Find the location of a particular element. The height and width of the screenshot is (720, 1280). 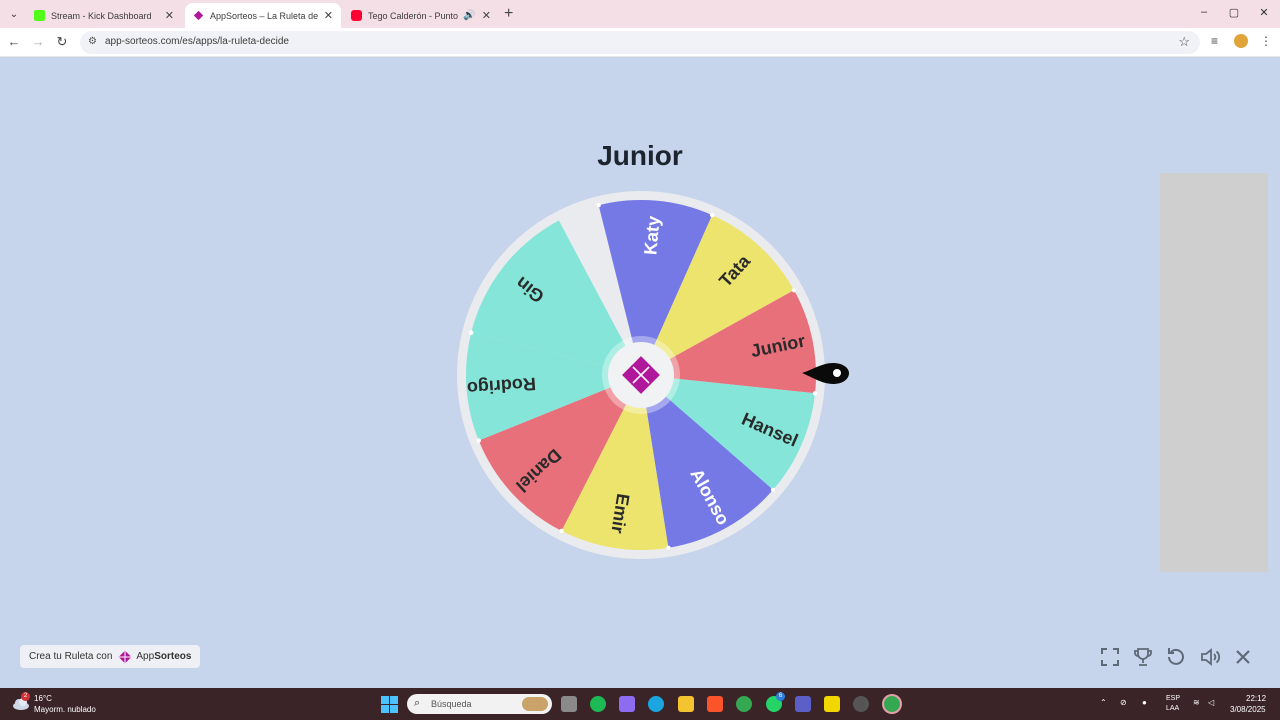

winner-name: Junior is located at coordinates (640, 155).